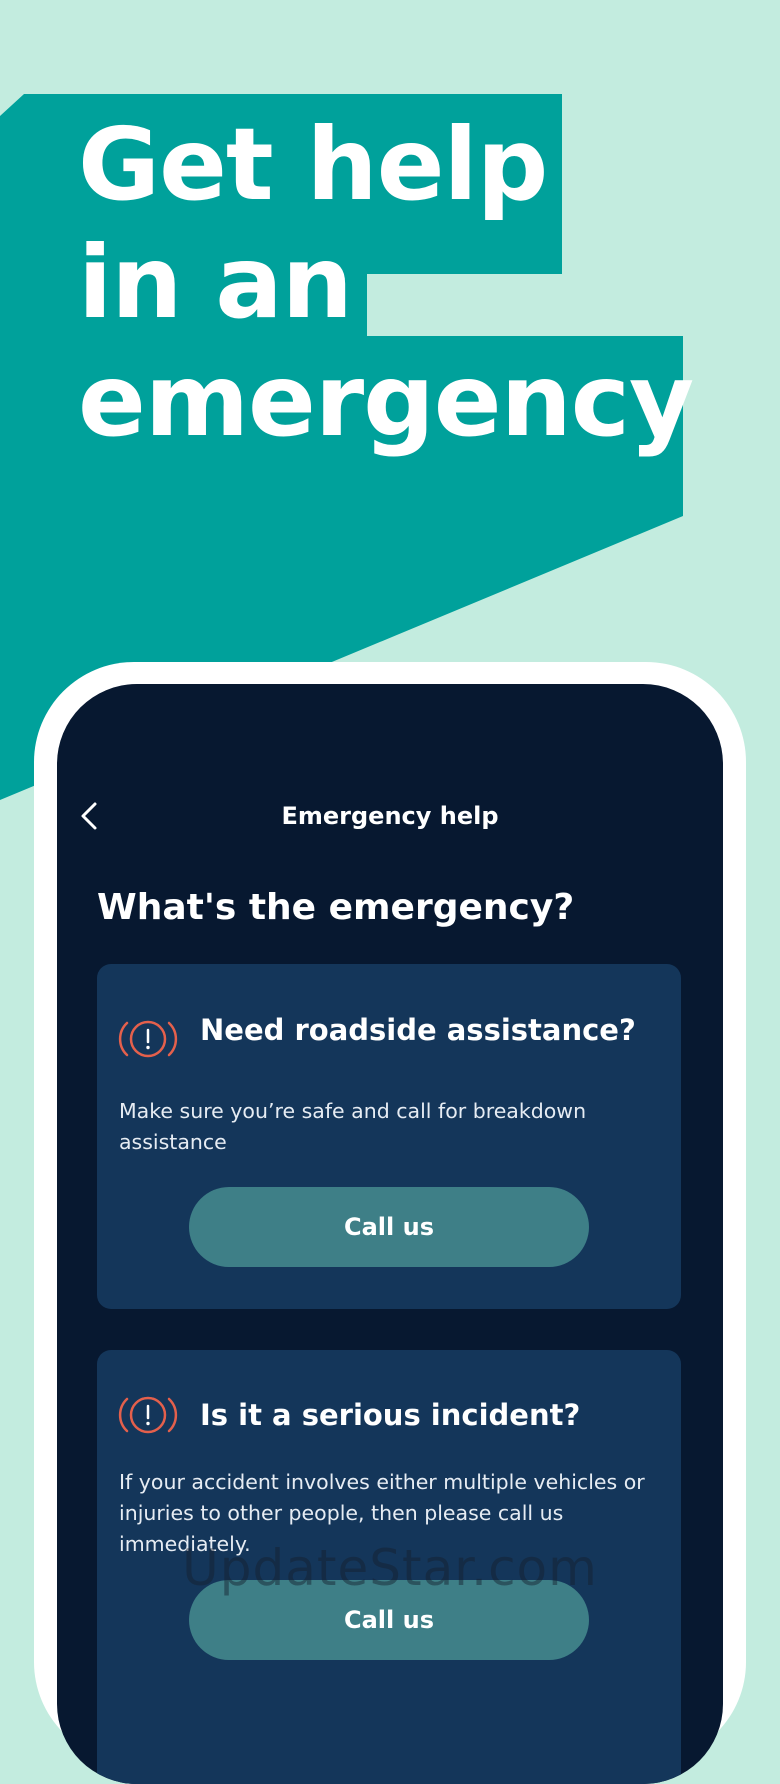 Image resolution: width=780 pixels, height=1784 pixels. What do you see at coordinates (386, 400) in the screenshot?
I see `headline-line-3: emergency` at bounding box center [386, 400].